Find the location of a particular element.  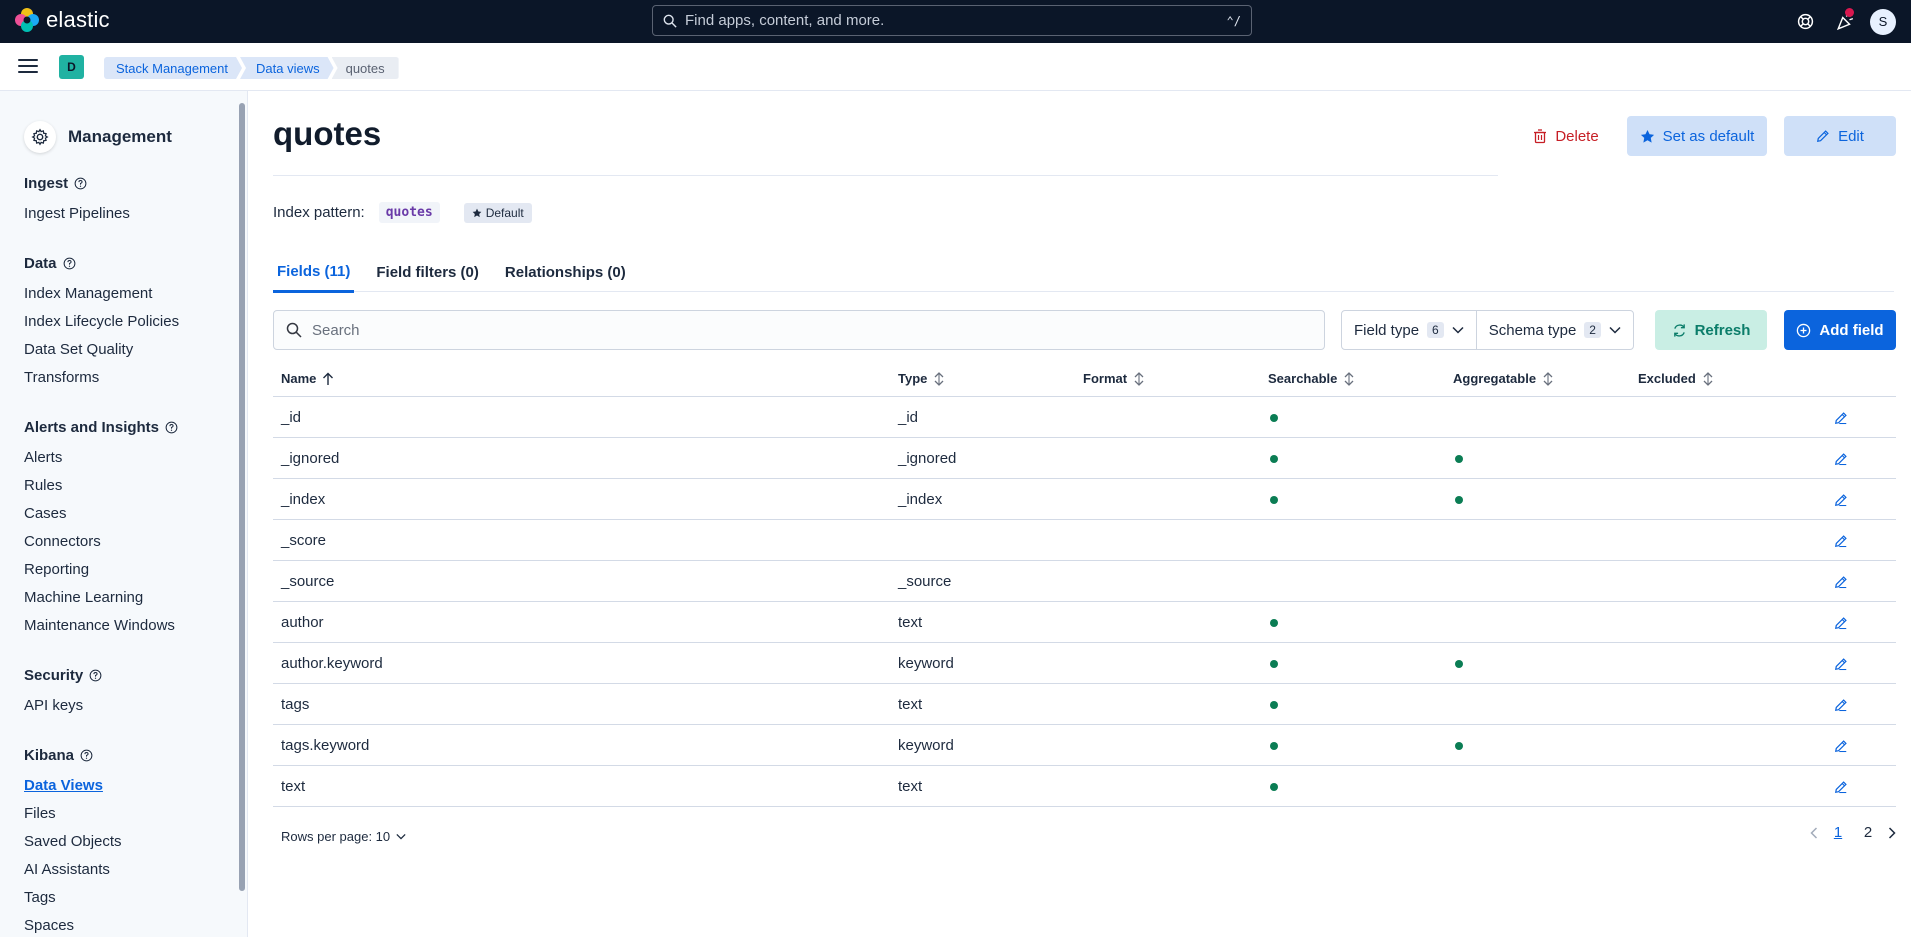

column-header-searchable: Searchable is located at coordinates (1311, 379).